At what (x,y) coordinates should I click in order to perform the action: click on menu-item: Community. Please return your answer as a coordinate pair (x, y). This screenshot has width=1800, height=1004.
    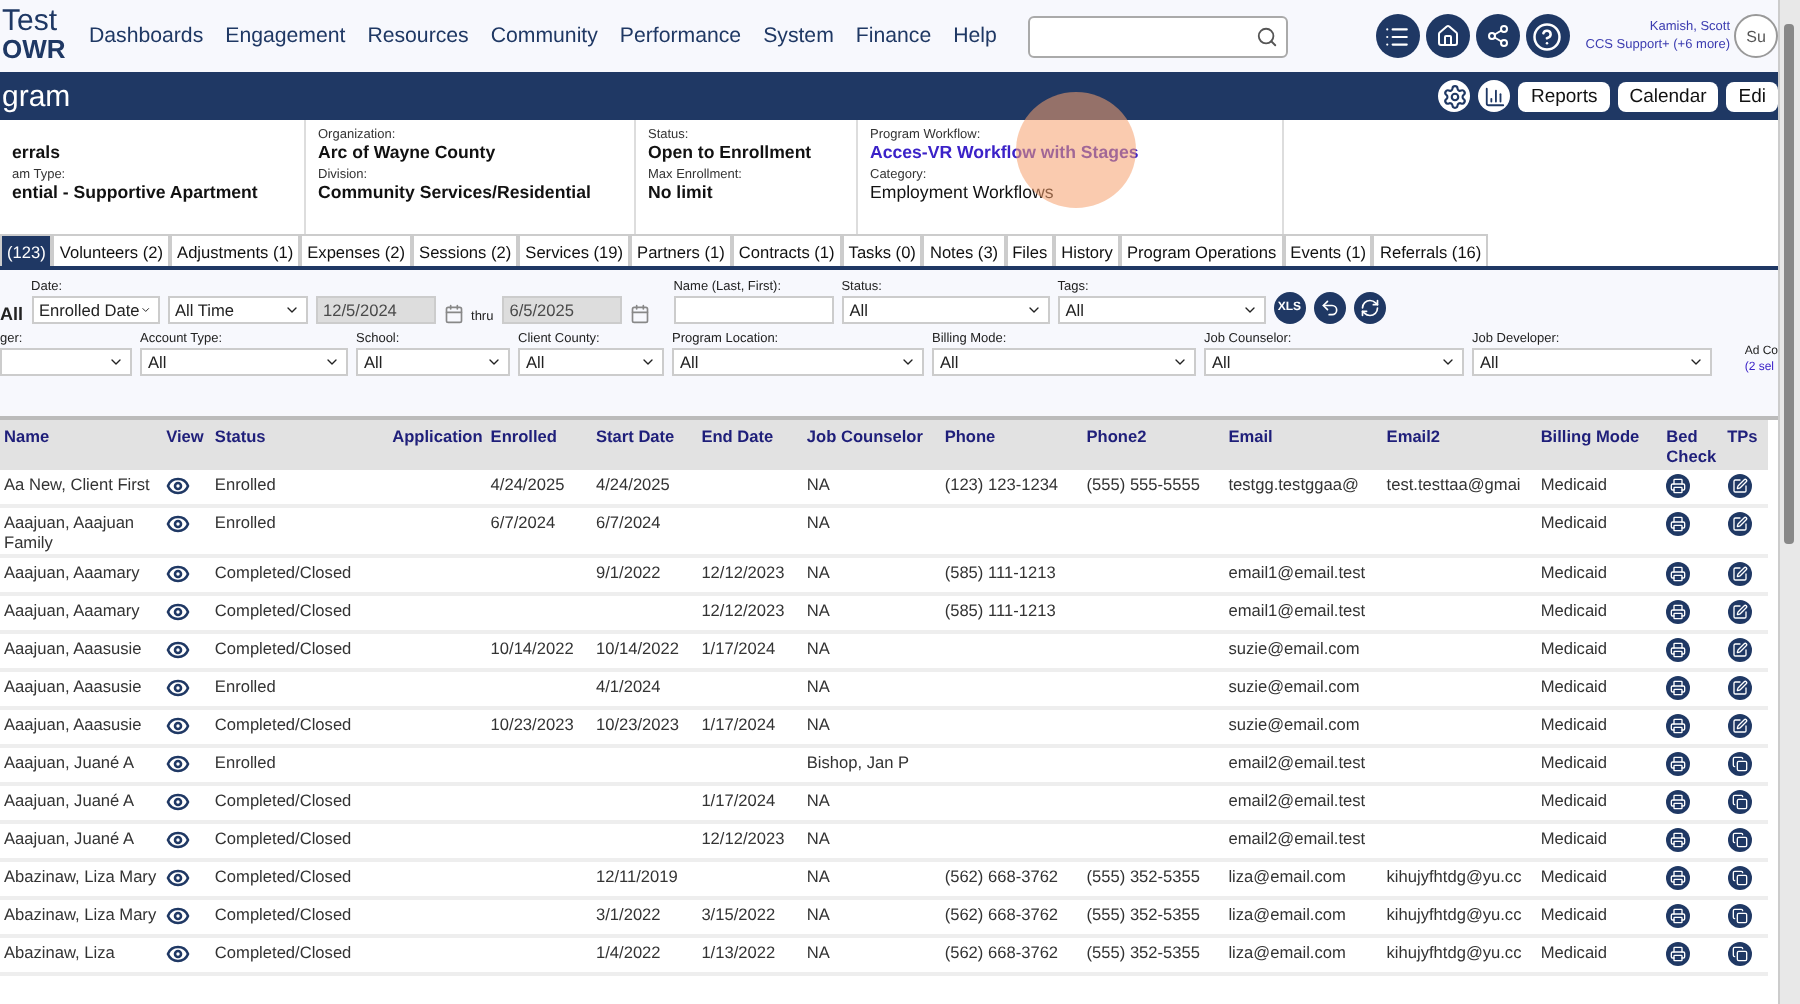
    Looking at the image, I should click on (544, 36).